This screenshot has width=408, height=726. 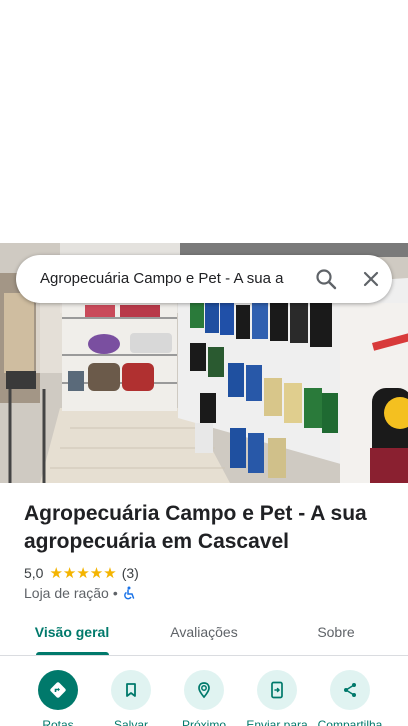 I want to click on search-bar: Agropecuária Campo e Pet - A sua a, so click(x=204, y=279).